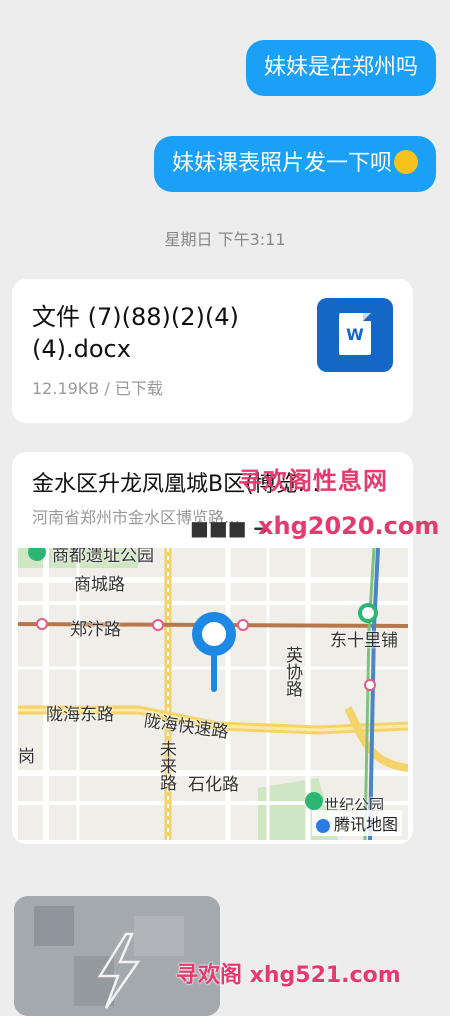 This screenshot has height=1016, width=450. What do you see at coordinates (292, 671) in the screenshot?
I see `map-label: 英协路` at bounding box center [292, 671].